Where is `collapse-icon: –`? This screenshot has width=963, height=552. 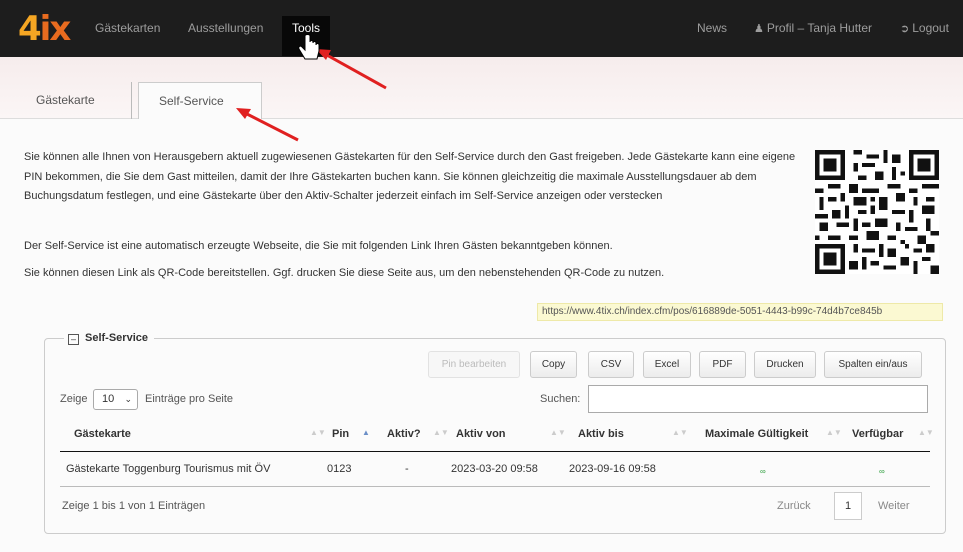
collapse-icon: – is located at coordinates (73, 339).